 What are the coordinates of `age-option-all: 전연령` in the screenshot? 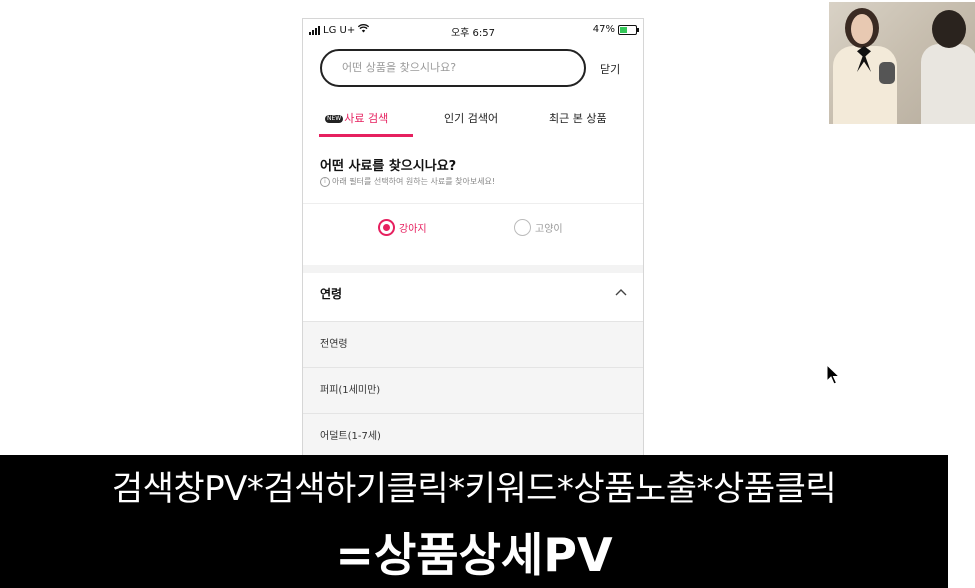 It's located at (473, 344).